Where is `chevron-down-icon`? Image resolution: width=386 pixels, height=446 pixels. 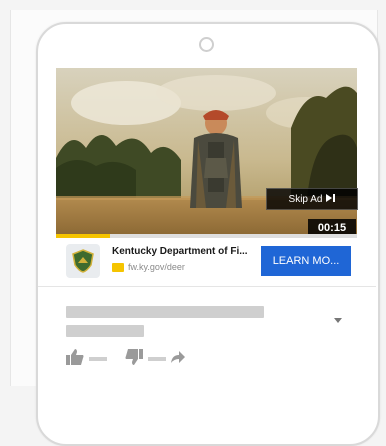
chevron-down-icon is located at coordinates (338, 320).